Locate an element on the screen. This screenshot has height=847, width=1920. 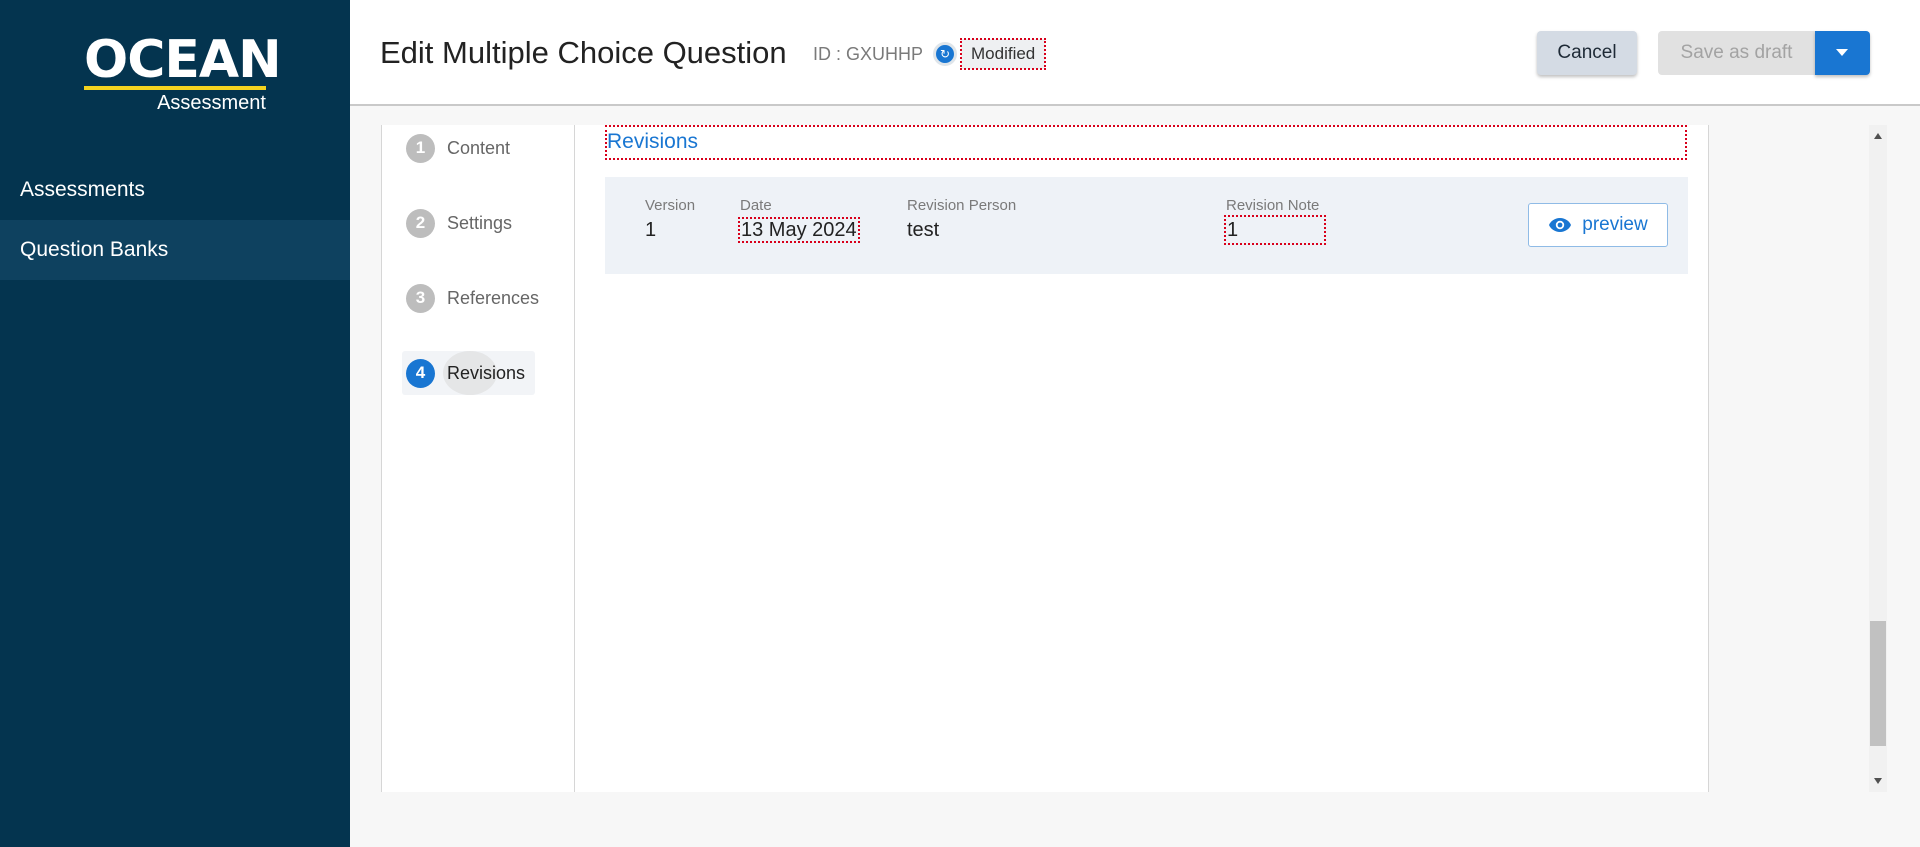
cancel-button: Cancel is located at coordinates (1587, 53).